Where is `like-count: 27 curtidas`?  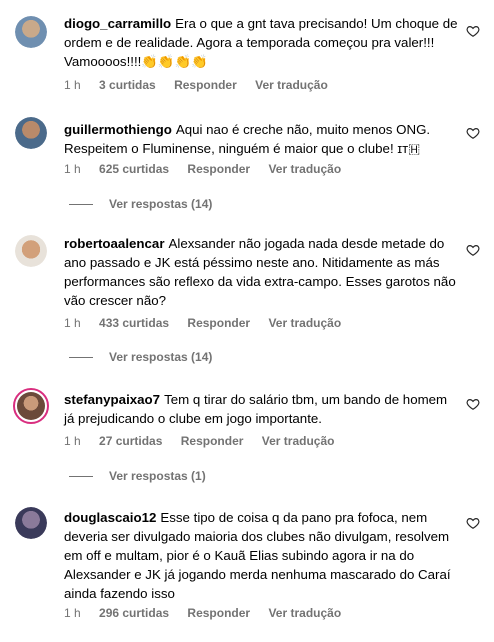
like-count: 27 curtidas is located at coordinates (130, 441).